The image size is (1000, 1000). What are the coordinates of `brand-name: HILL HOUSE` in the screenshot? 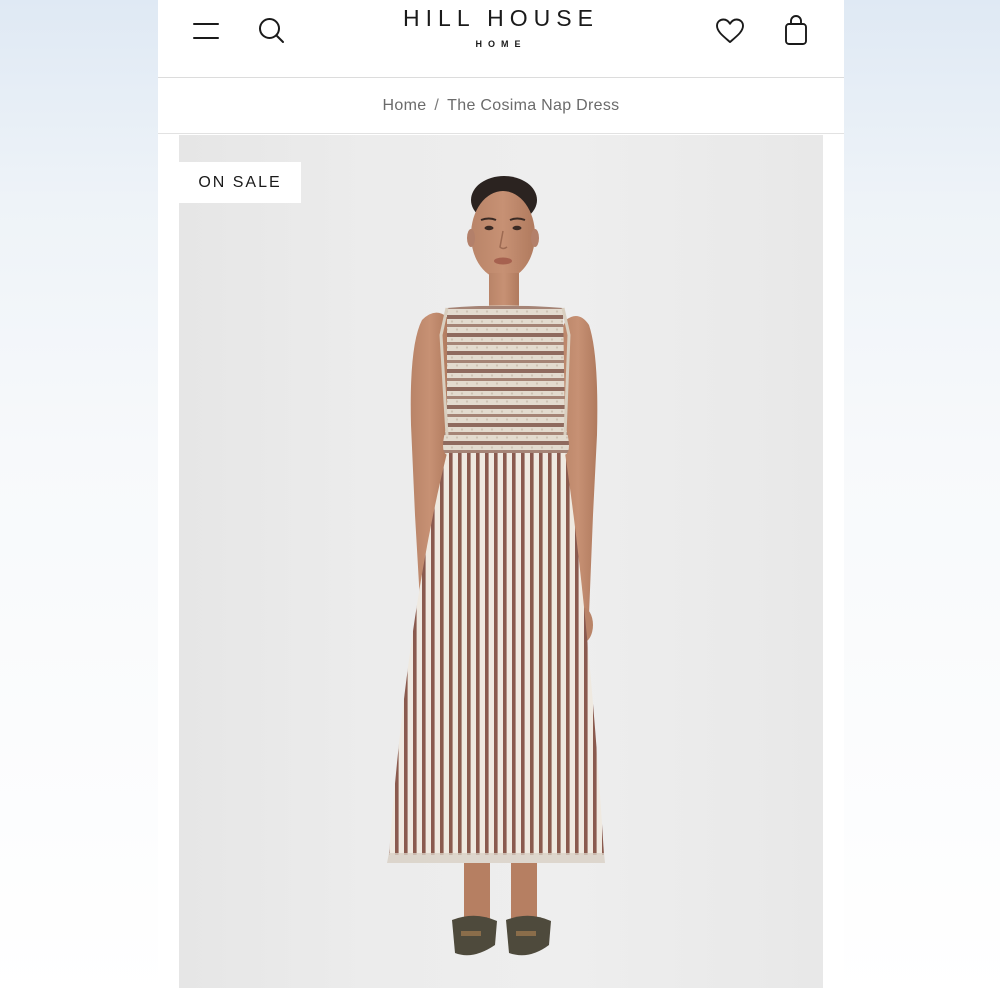 It's located at (501, 18).